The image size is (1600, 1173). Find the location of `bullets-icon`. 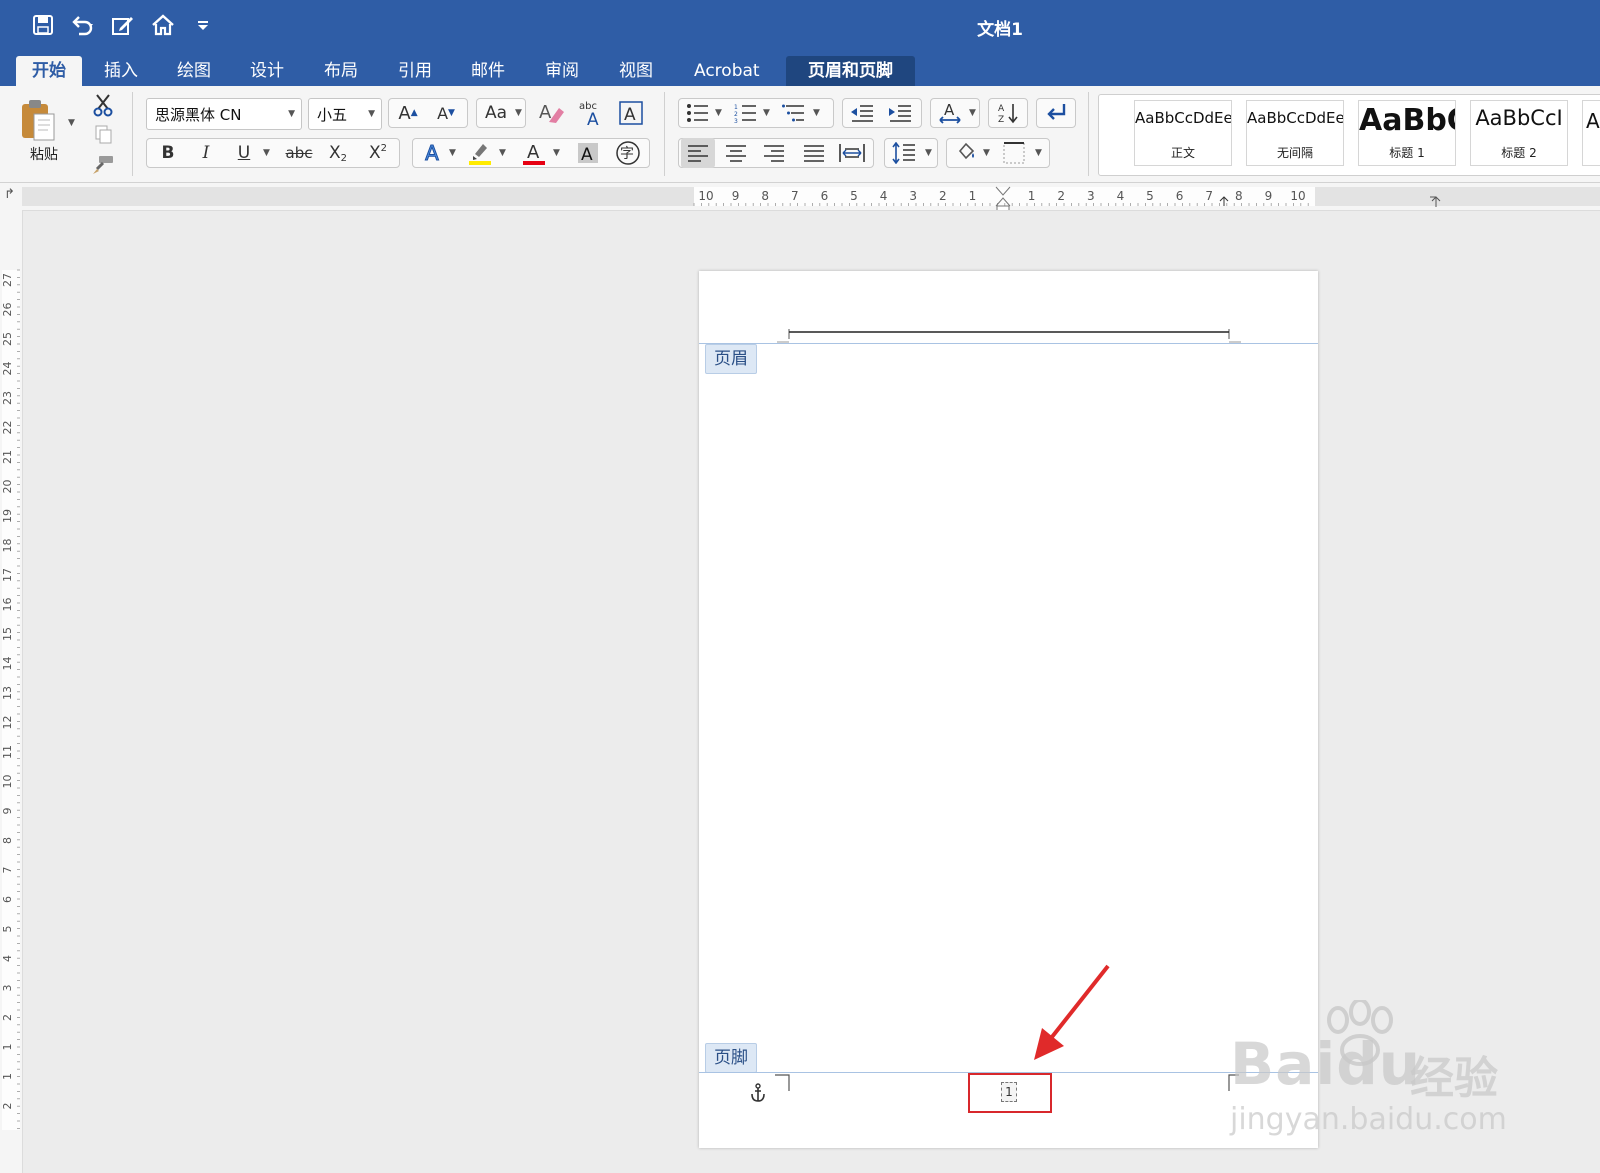

bullets-icon is located at coordinates (698, 113).